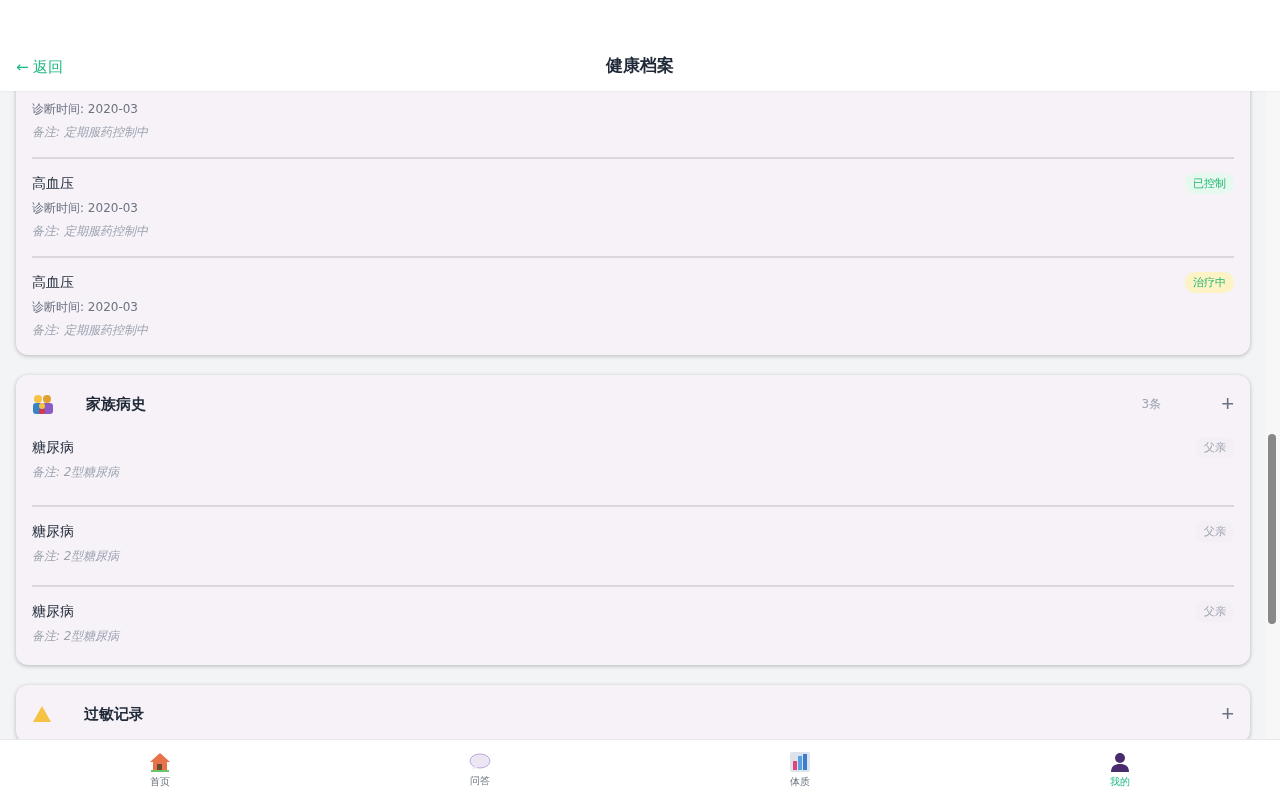 The width and height of the screenshot is (1280, 800). I want to click on nav-tab: 首页, so click(160, 770).